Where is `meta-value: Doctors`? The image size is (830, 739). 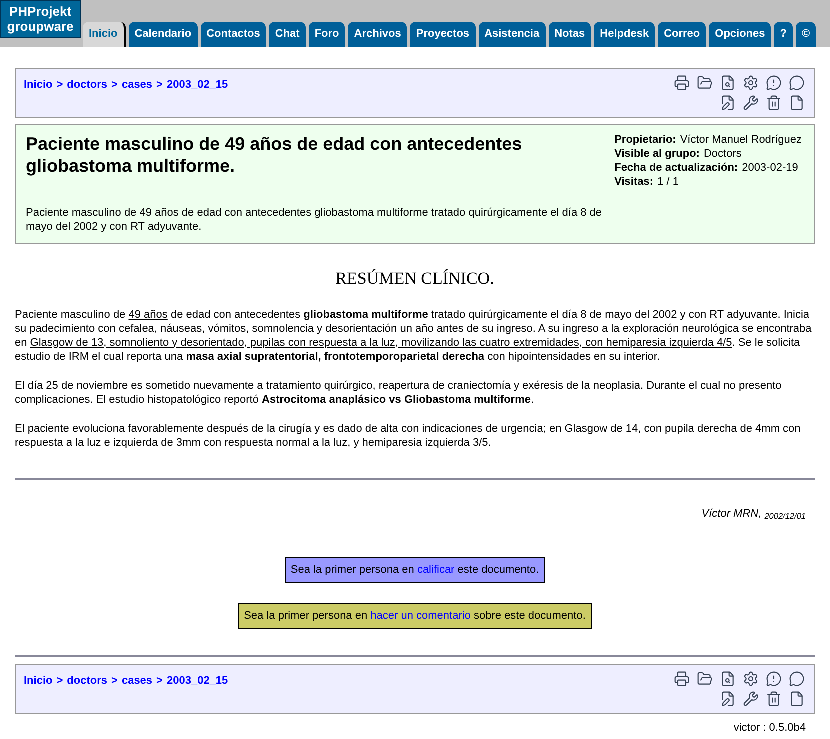 meta-value: Doctors is located at coordinates (723, 154).